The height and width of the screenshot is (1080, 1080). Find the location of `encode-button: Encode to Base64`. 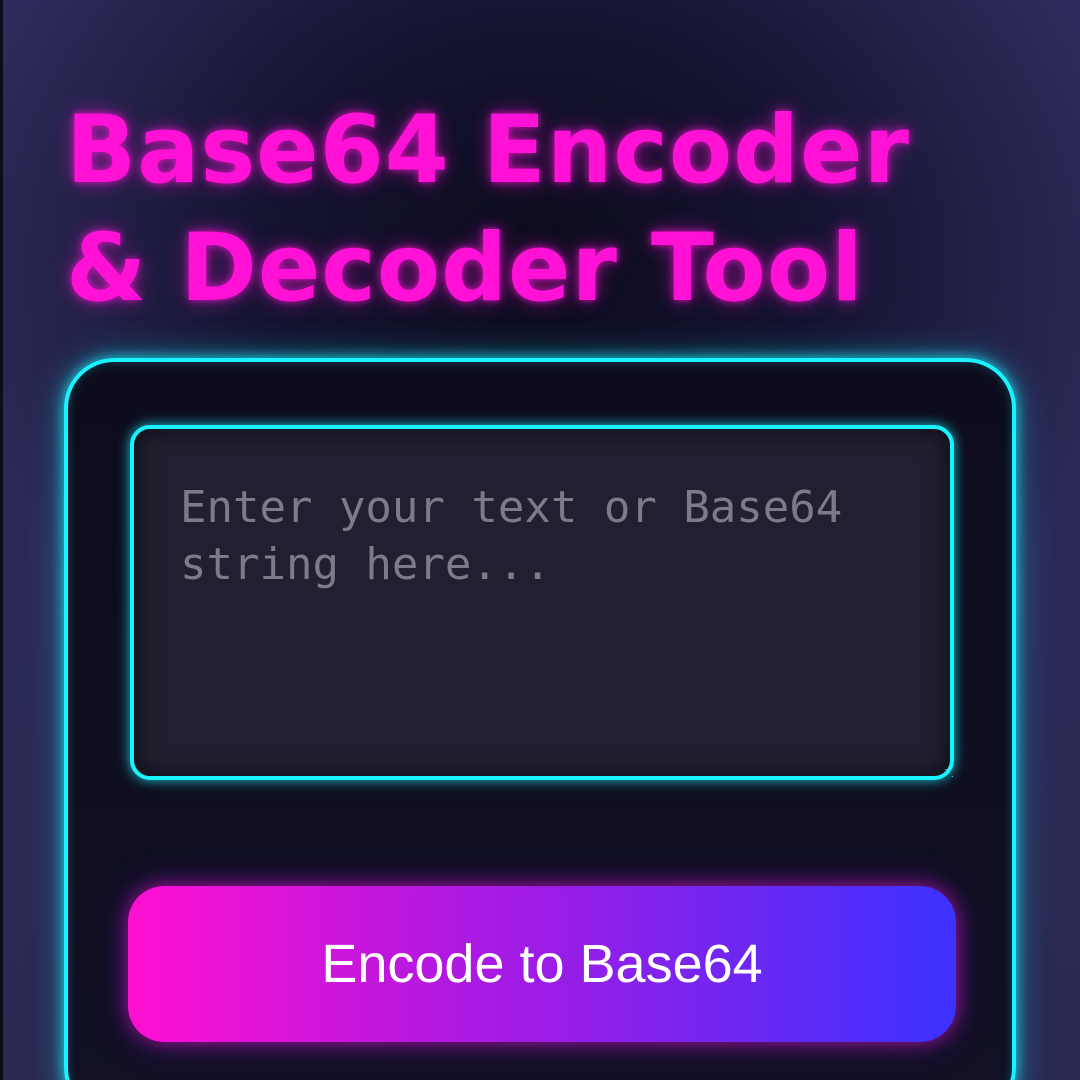

encode-button: Encode to Base64 is located at coordinates (542, 964).